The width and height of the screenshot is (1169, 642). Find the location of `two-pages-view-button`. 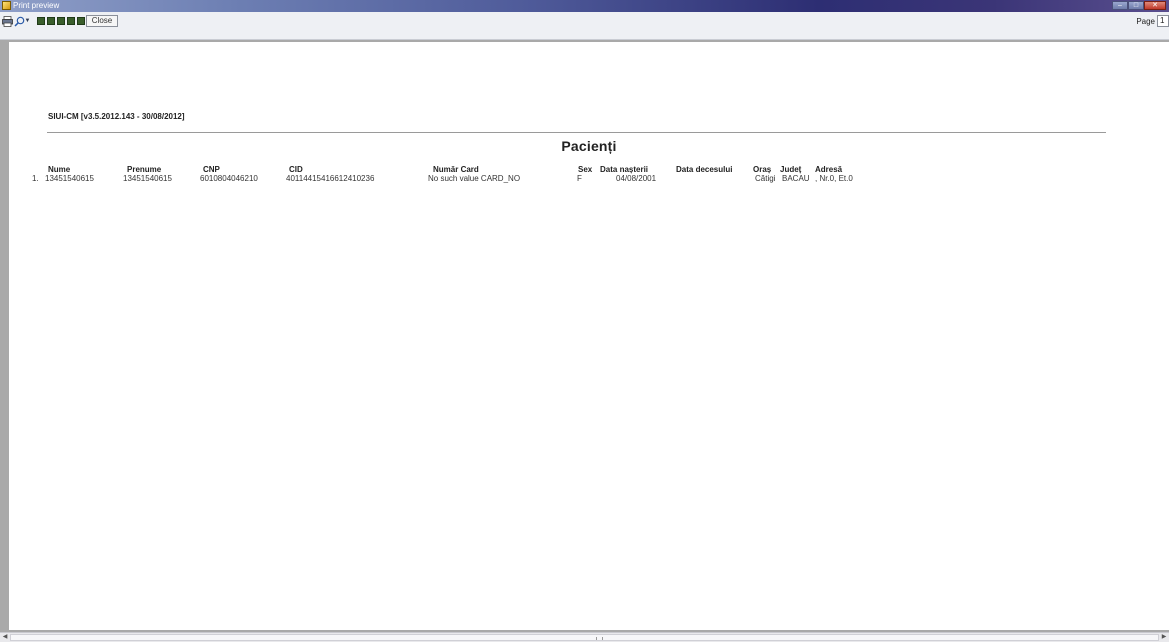

two-pages-view-button is located at coordinates (51, 21).